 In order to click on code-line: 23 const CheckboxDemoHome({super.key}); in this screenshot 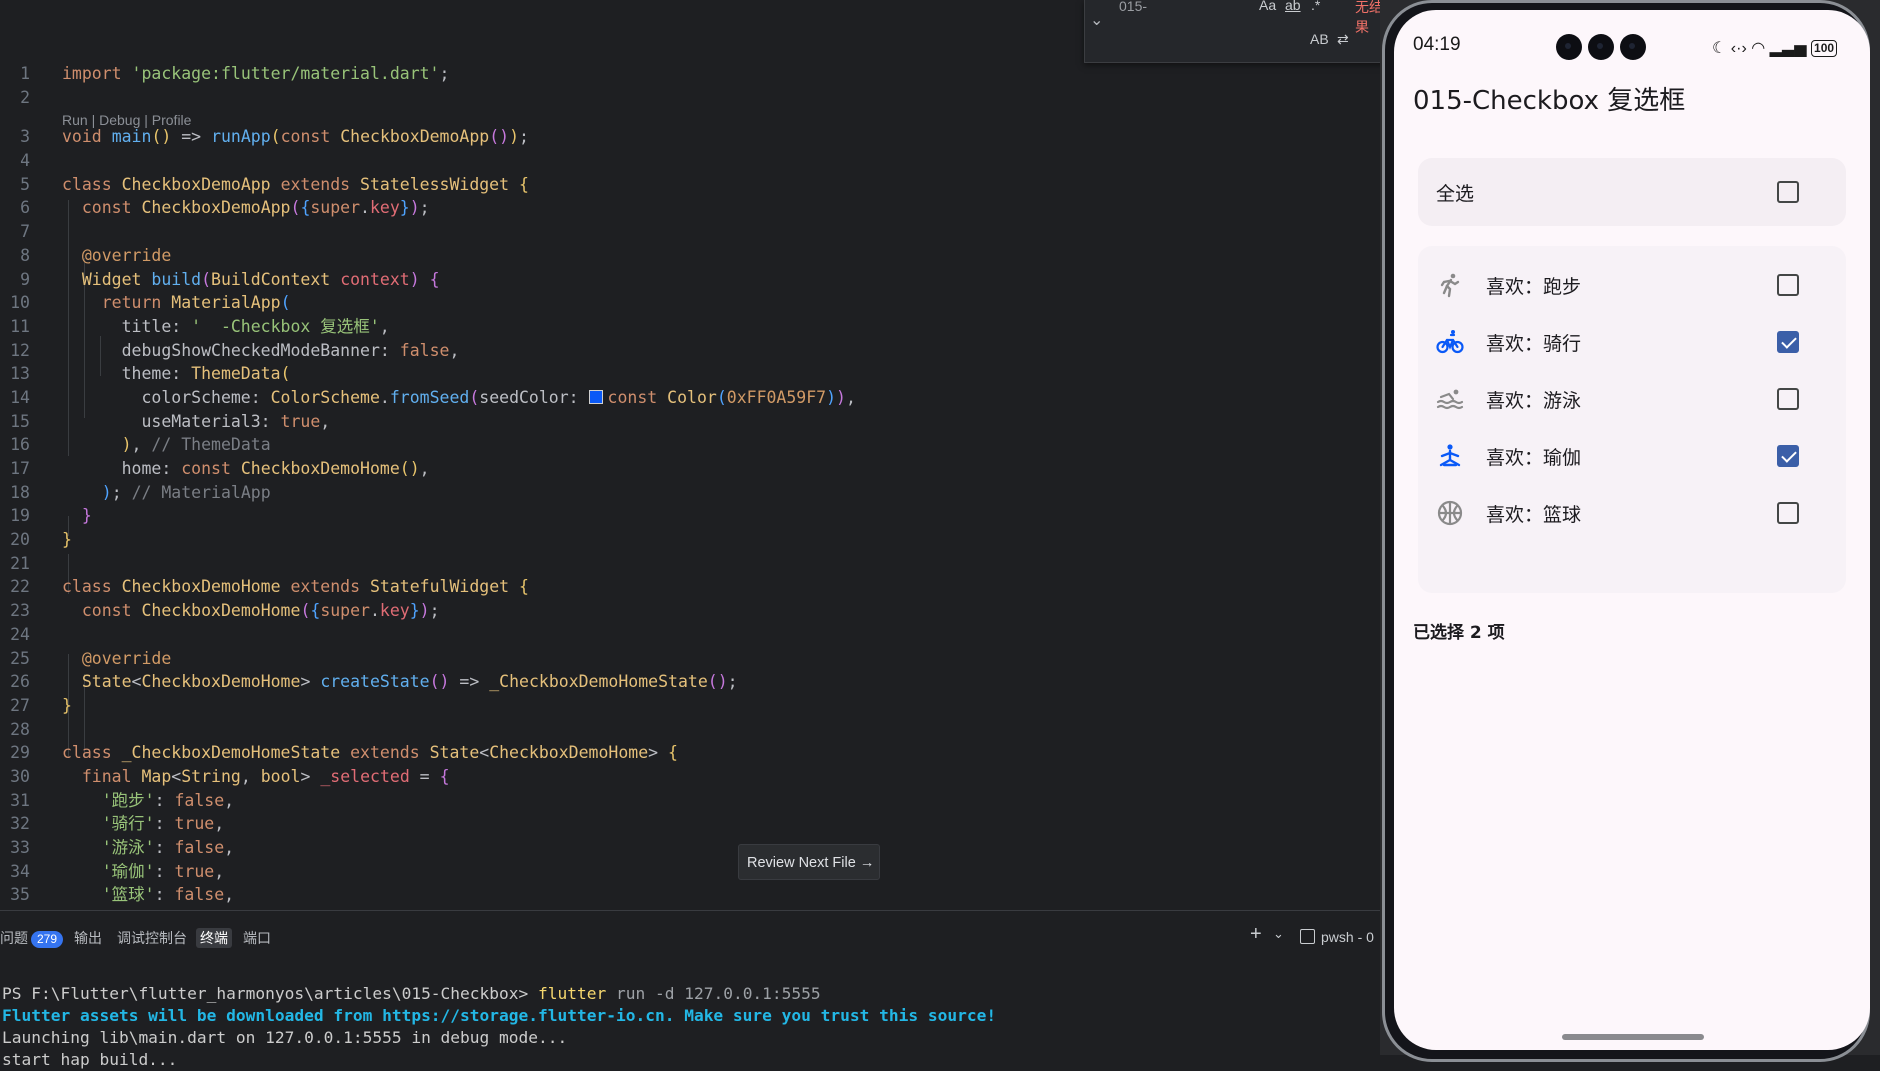, I will do `click(225, 611)`.